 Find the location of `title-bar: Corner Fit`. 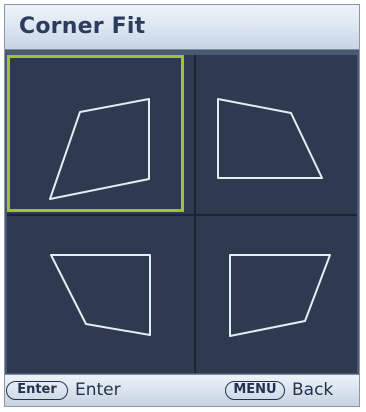

title-bar: Corner Fit is located at coordinates (182, 27).